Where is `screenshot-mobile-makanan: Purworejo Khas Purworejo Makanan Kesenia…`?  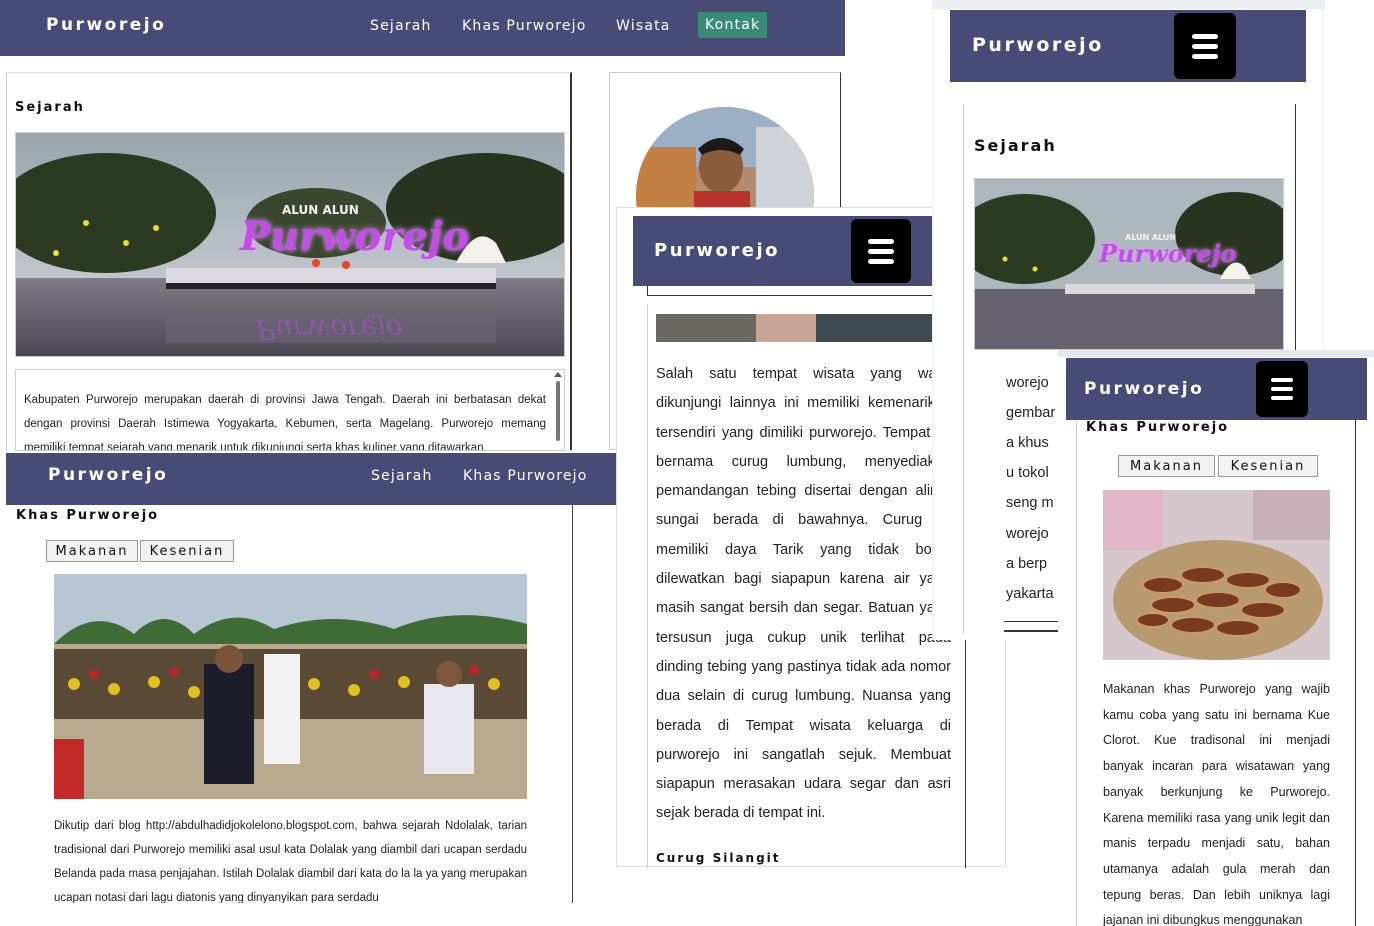
screenshot-mobile-makanan: Purworejo Khas Purworejo Makanan Kesenia… is located at coordinates (1216, 638).